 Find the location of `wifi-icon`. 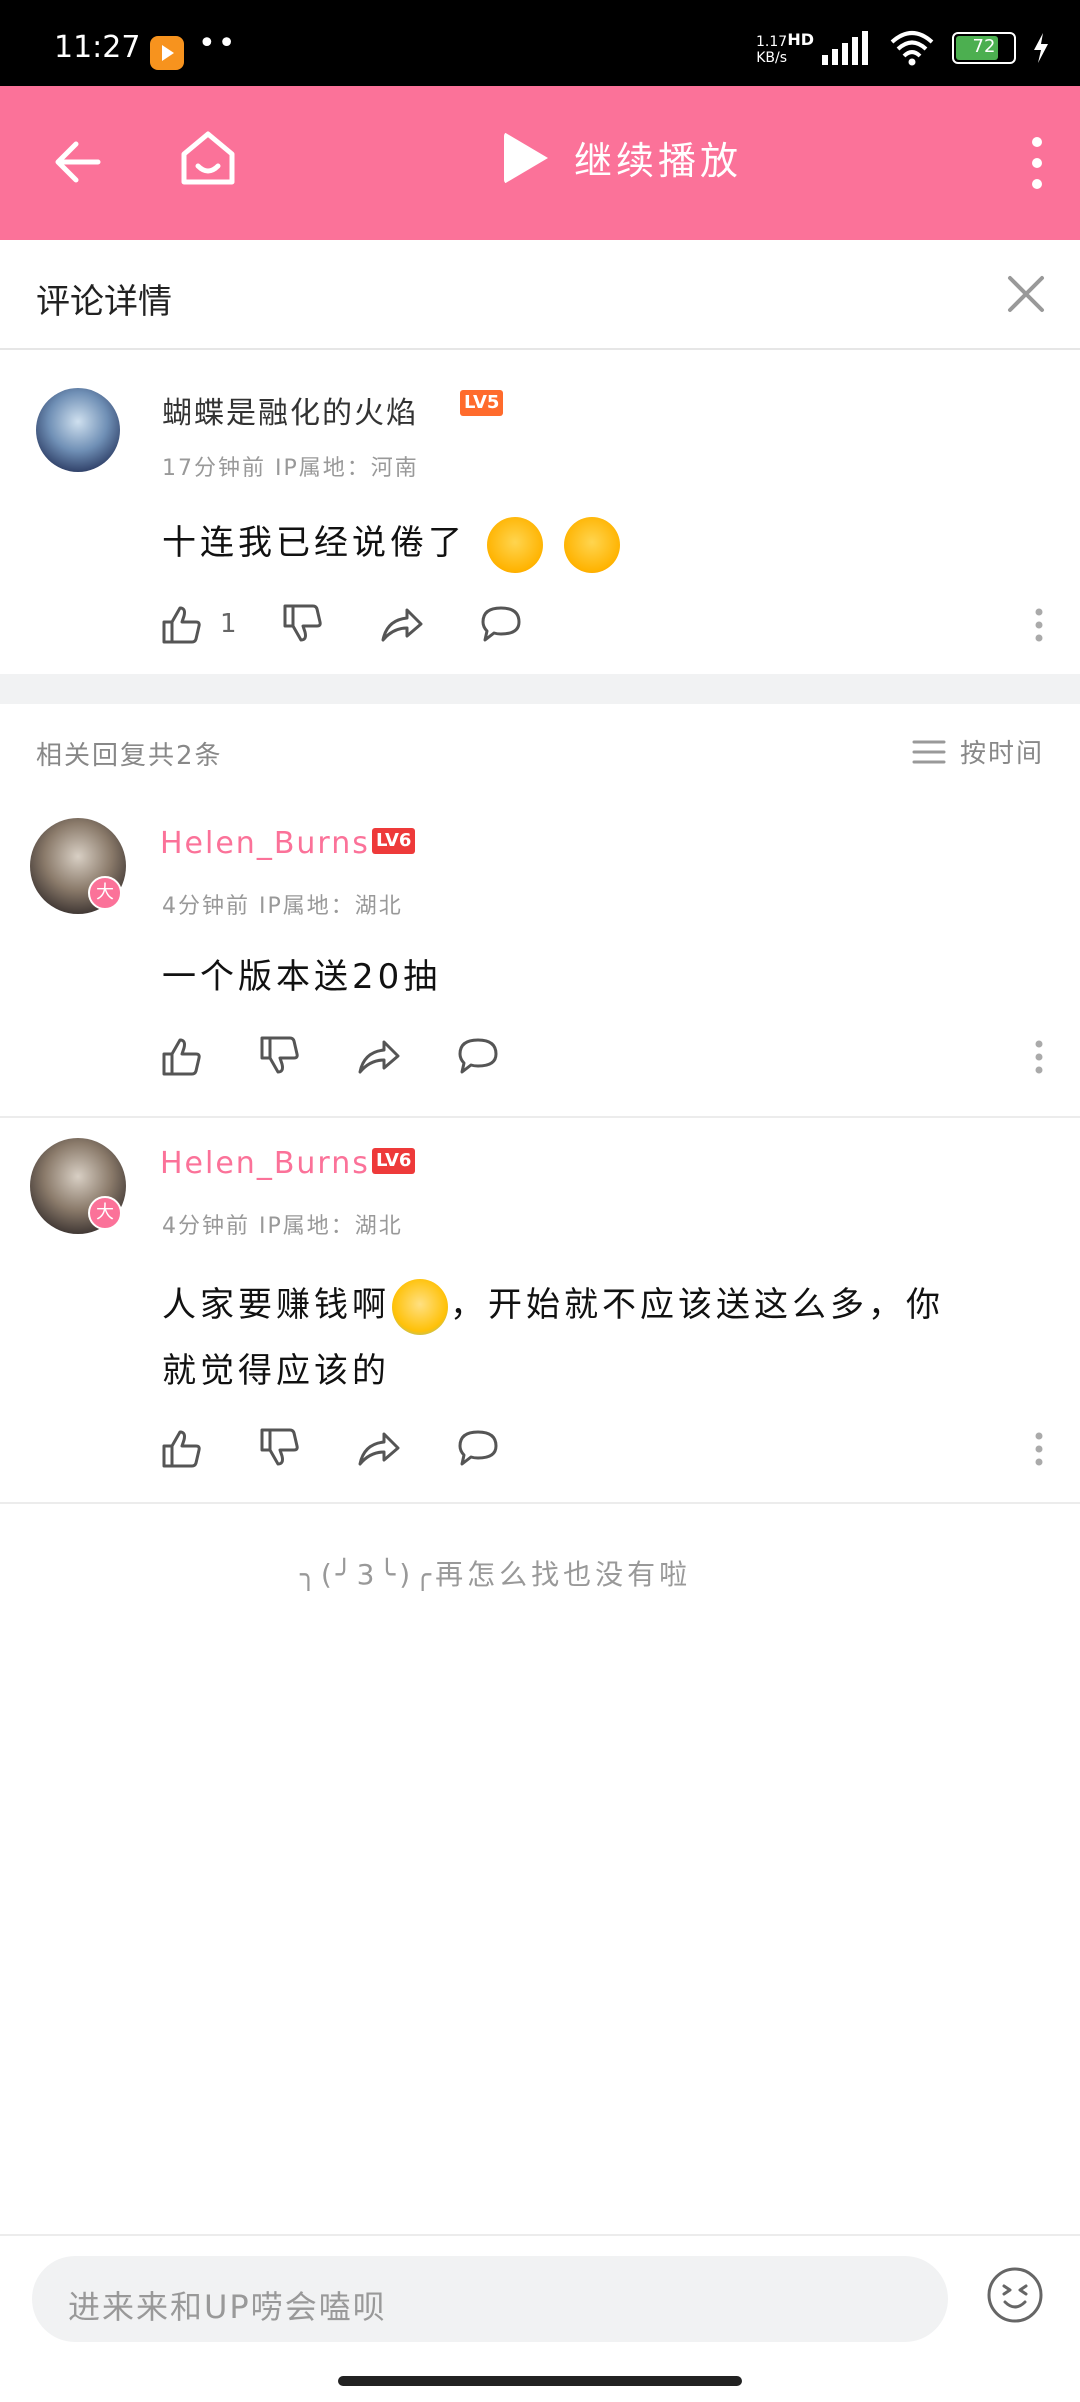

wifi-icon is located at coordinates (912, 48).